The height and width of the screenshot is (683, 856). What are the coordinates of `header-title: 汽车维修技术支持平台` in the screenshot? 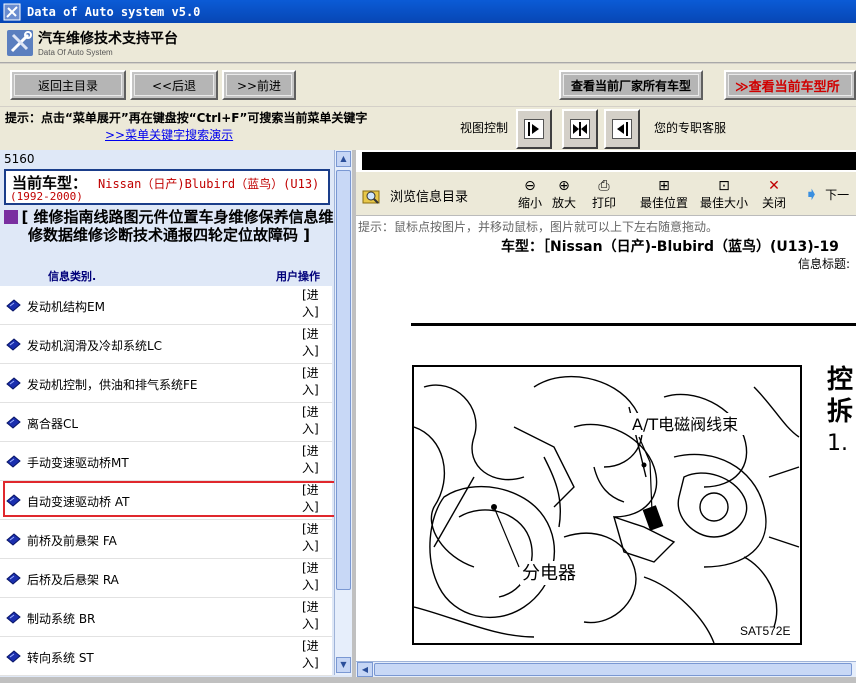 It's located at (108, 39).